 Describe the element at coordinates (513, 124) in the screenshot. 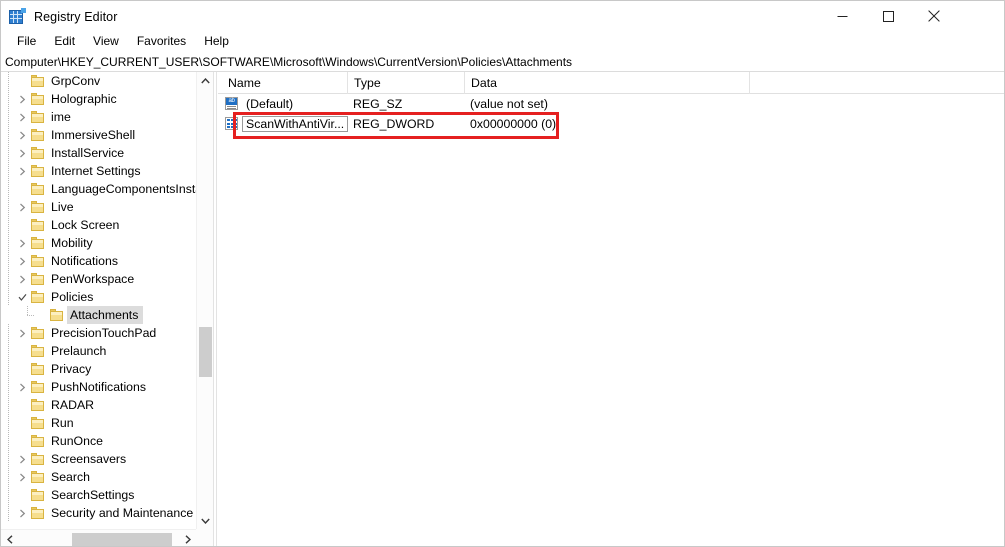

I see `cell-data: 0x00000000 (0)` at that location.